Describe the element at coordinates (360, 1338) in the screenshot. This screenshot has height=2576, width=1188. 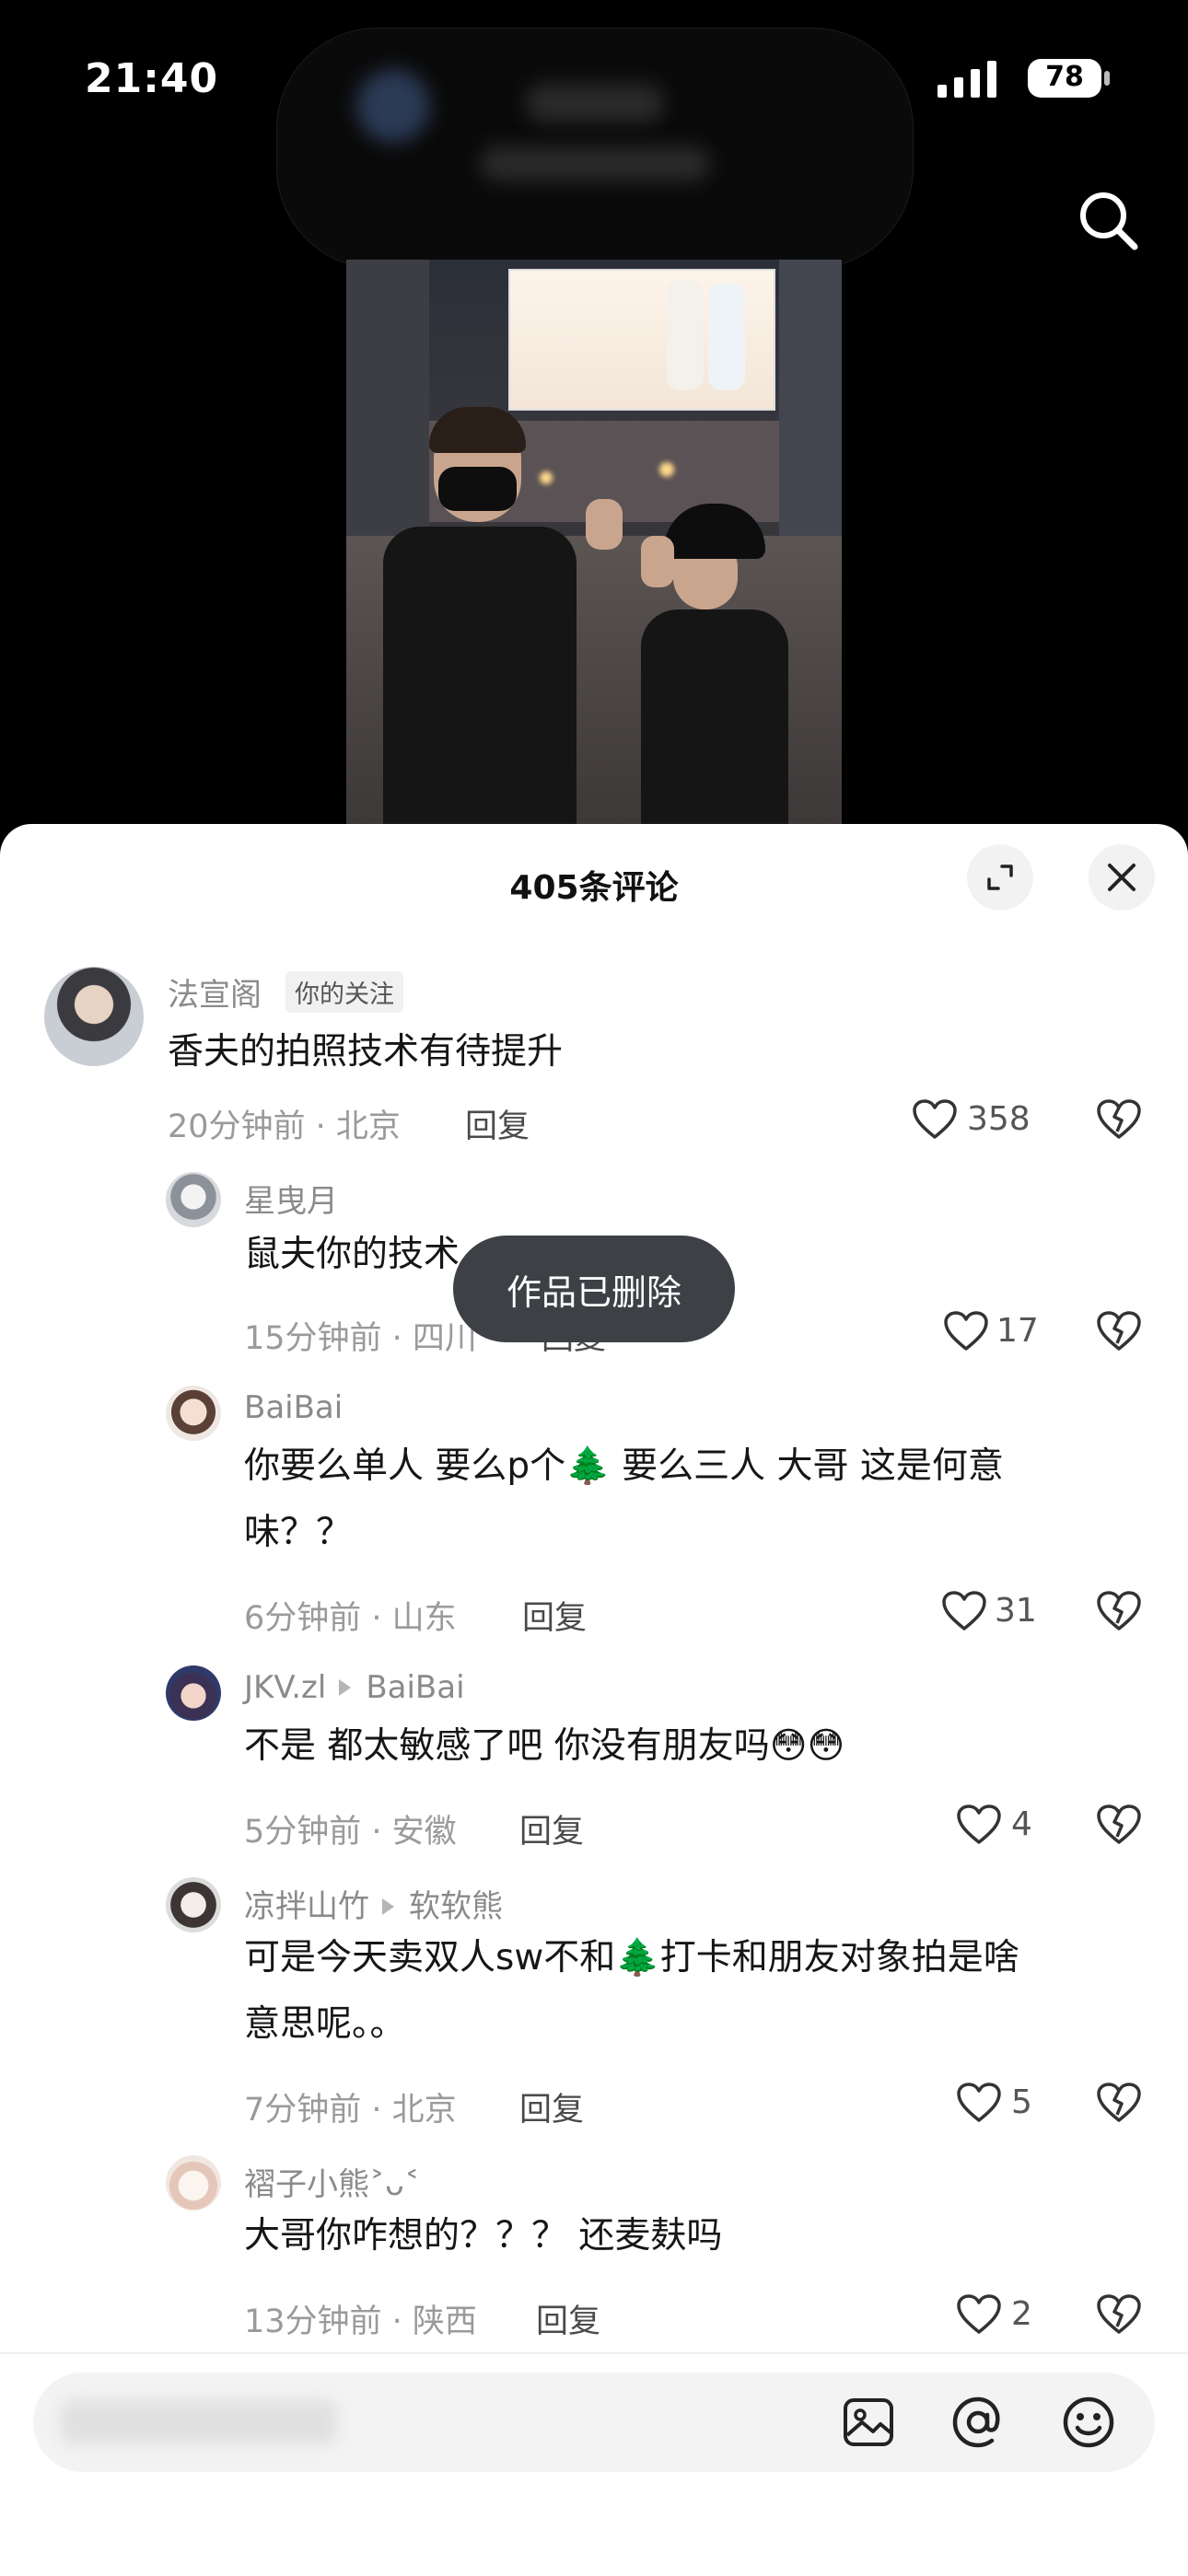
I see `comment-meta: 15分钟前 · 四川` at that location.